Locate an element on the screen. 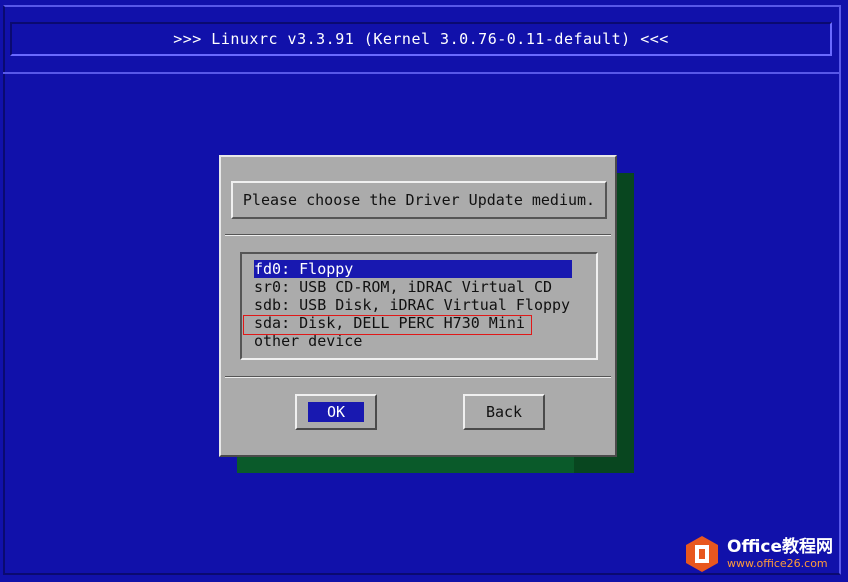 The height and width of the screenshot is (582, 848). list-item-fd0: fd0: Floppy is located at coordinates (413, 269).